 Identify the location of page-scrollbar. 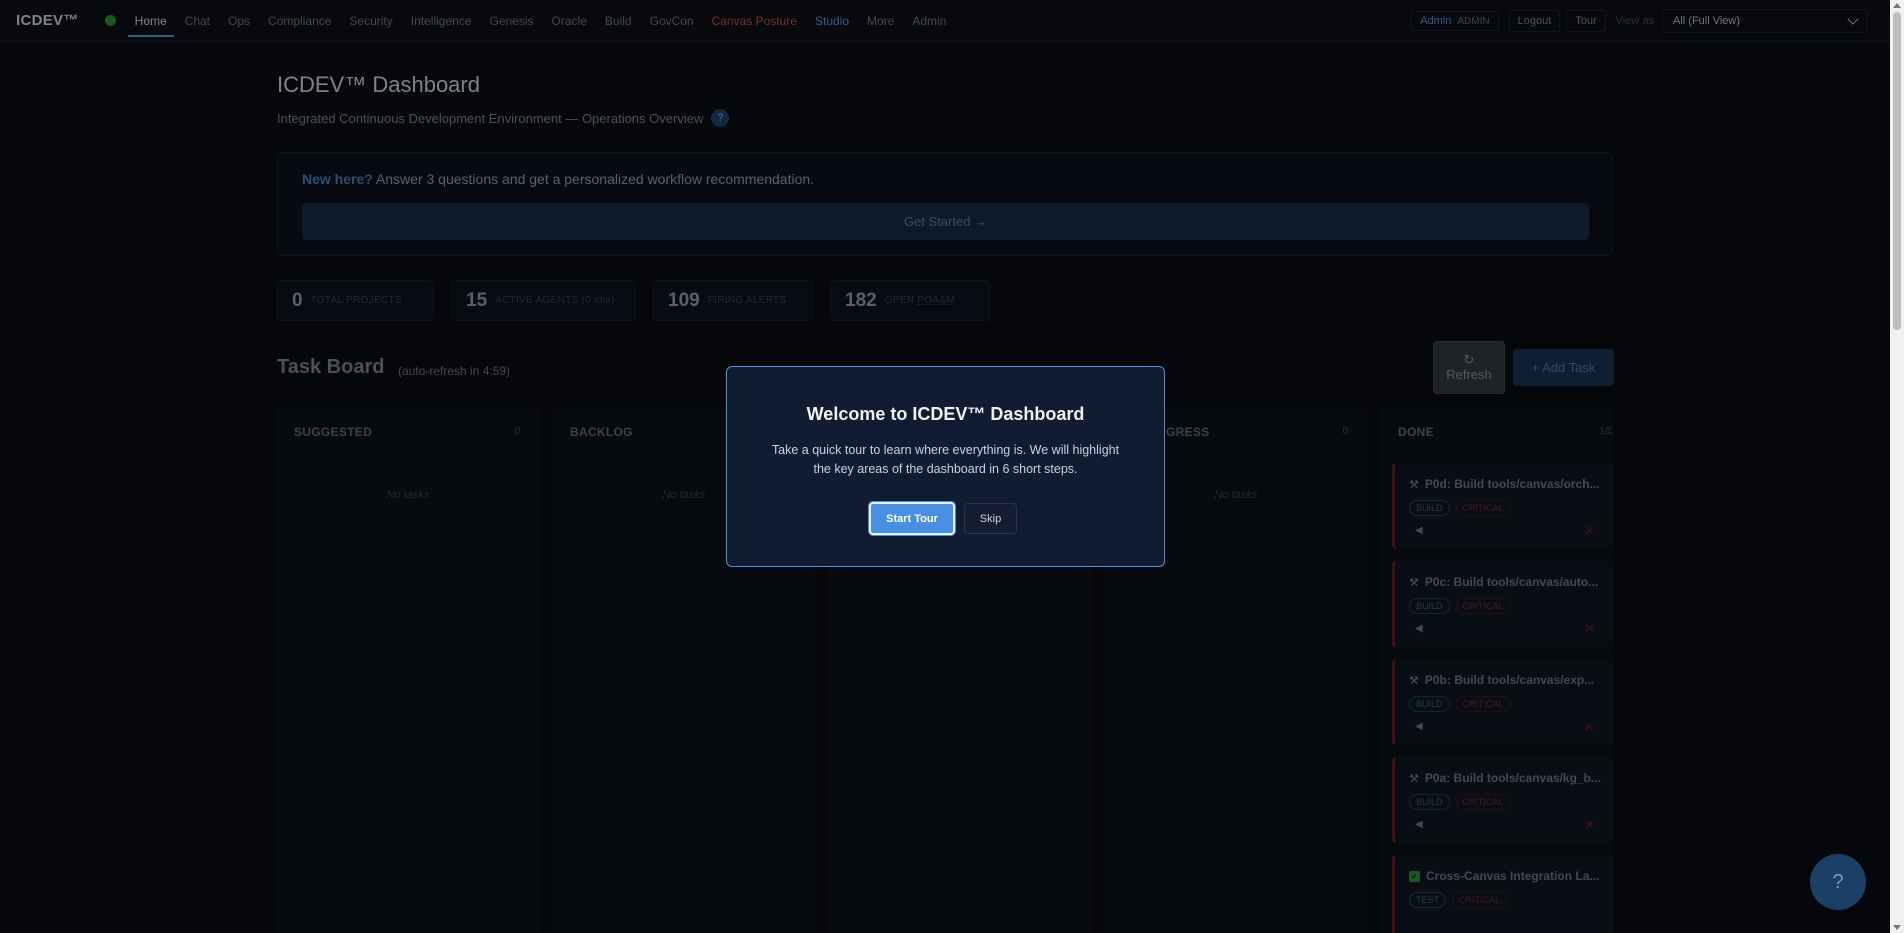
(1897, 466).